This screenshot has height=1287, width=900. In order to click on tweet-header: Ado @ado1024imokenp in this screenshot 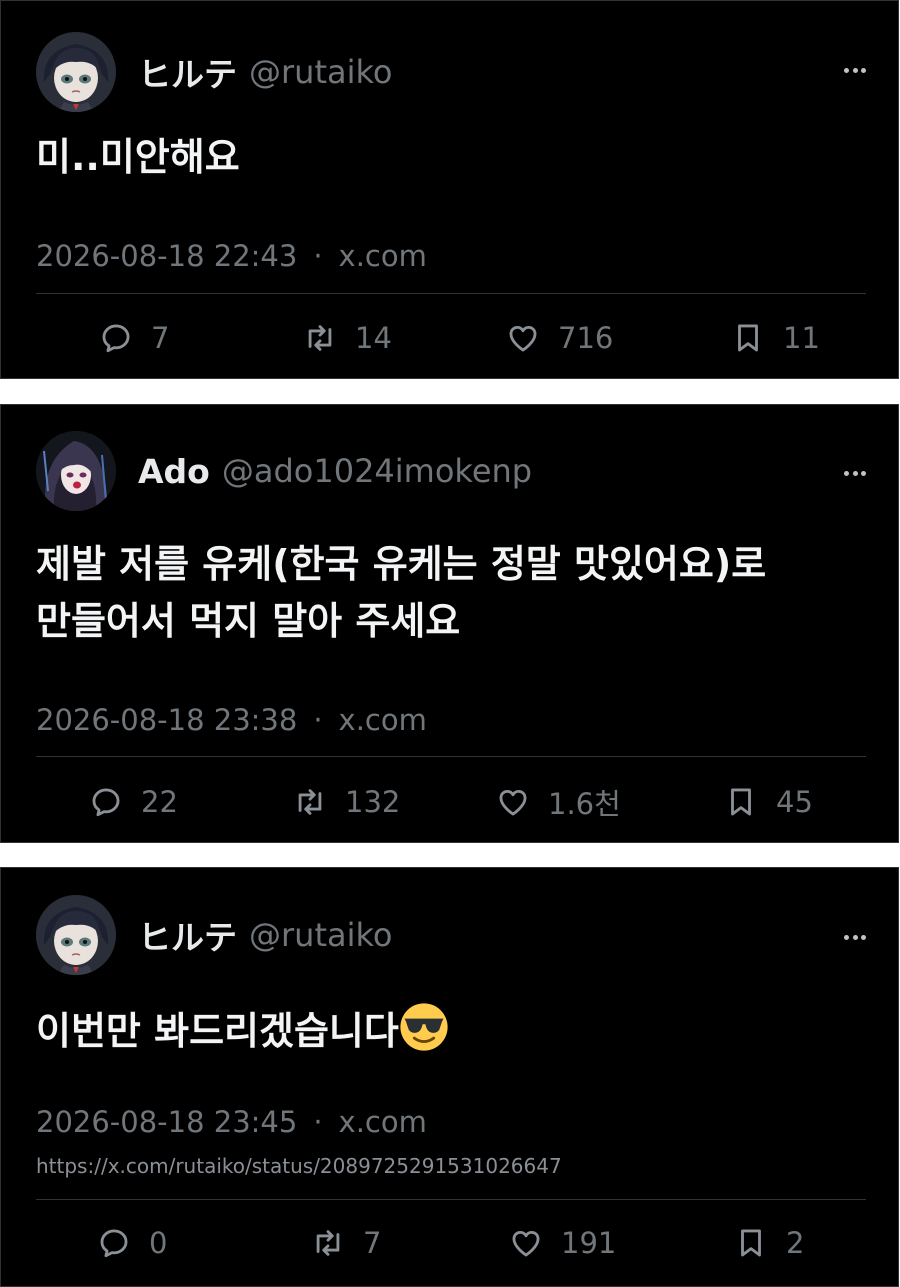, I will do `click(284, 471)`.